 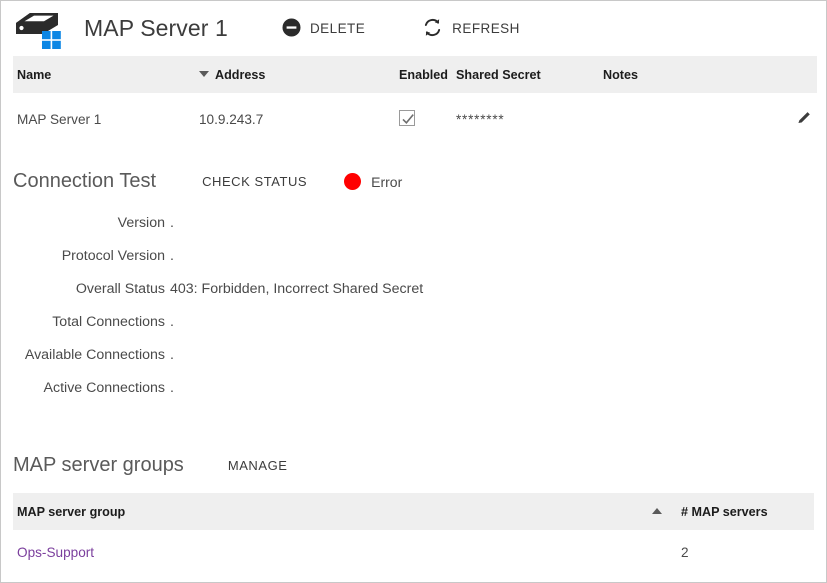 What do you see at coordinates (172, 355) in the screenshot?
I see `field-available-connections-value: .` at bounding box center [172, 355].